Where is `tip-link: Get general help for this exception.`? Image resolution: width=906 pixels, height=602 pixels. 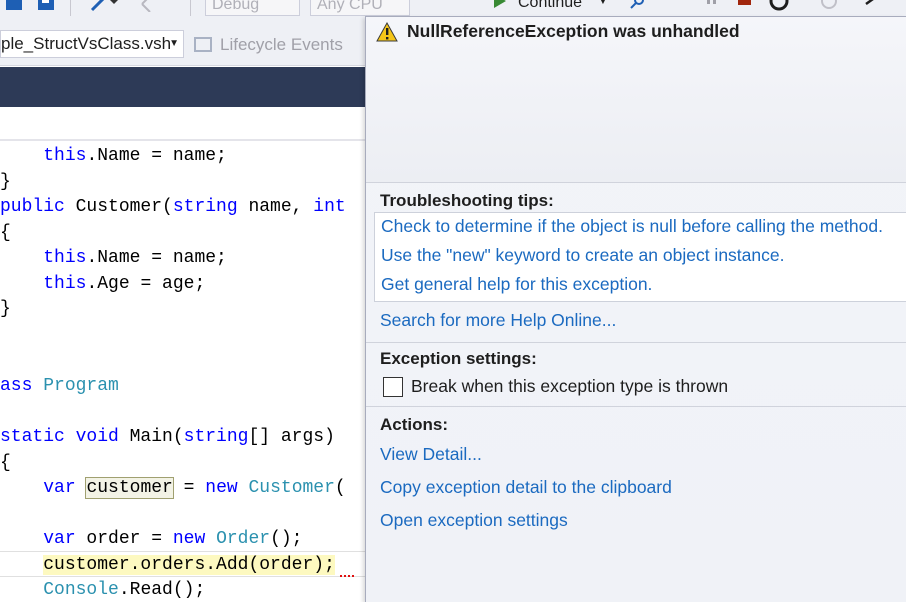
tip-link: Get general help for this exception. is located at coordinates (516, 284).